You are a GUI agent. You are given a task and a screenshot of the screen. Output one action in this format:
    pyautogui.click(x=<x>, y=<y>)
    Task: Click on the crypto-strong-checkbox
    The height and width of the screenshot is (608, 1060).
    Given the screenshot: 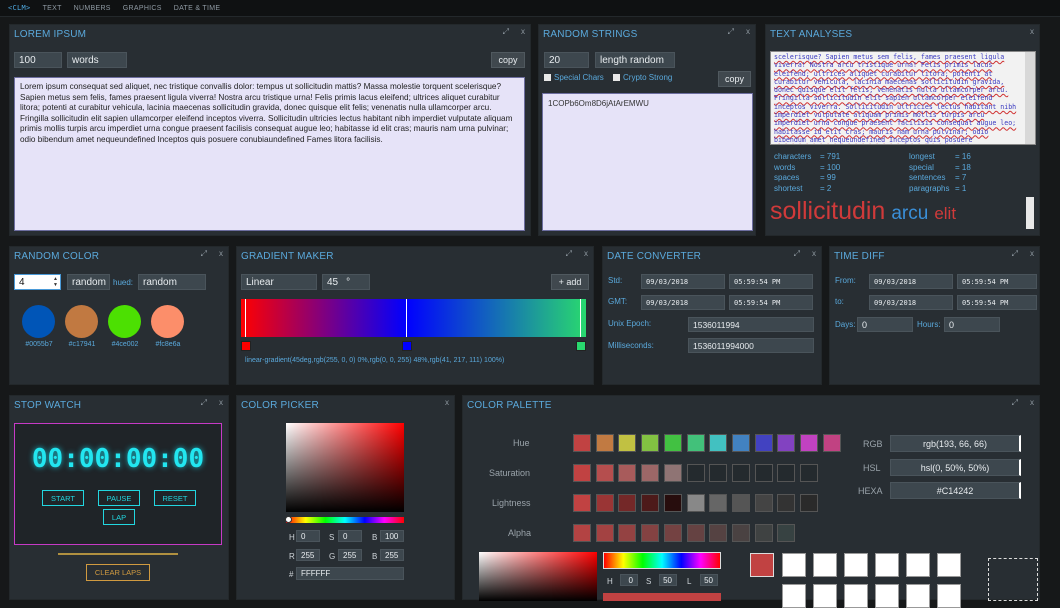 What is the action you would take?
    pyautogui.click(x=616, y=77)
    